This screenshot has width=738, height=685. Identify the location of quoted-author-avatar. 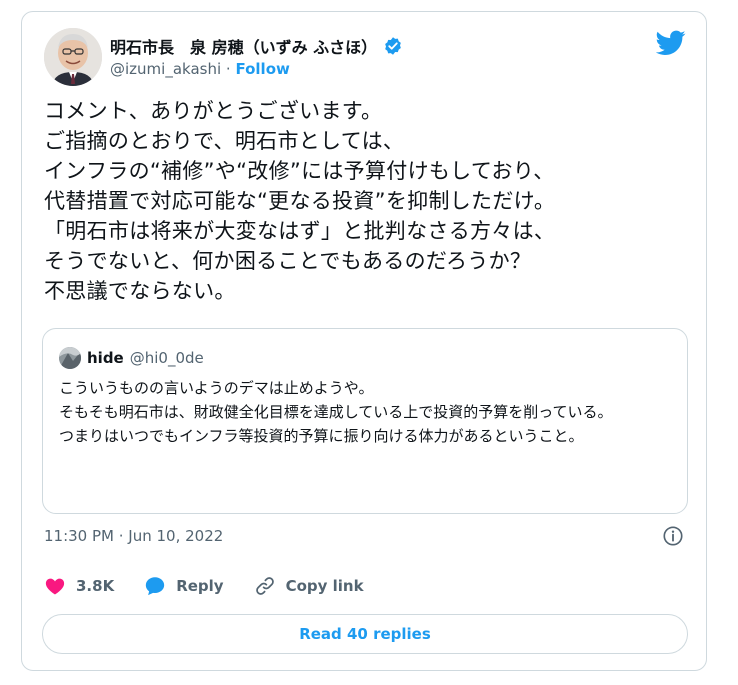
(70, 358).